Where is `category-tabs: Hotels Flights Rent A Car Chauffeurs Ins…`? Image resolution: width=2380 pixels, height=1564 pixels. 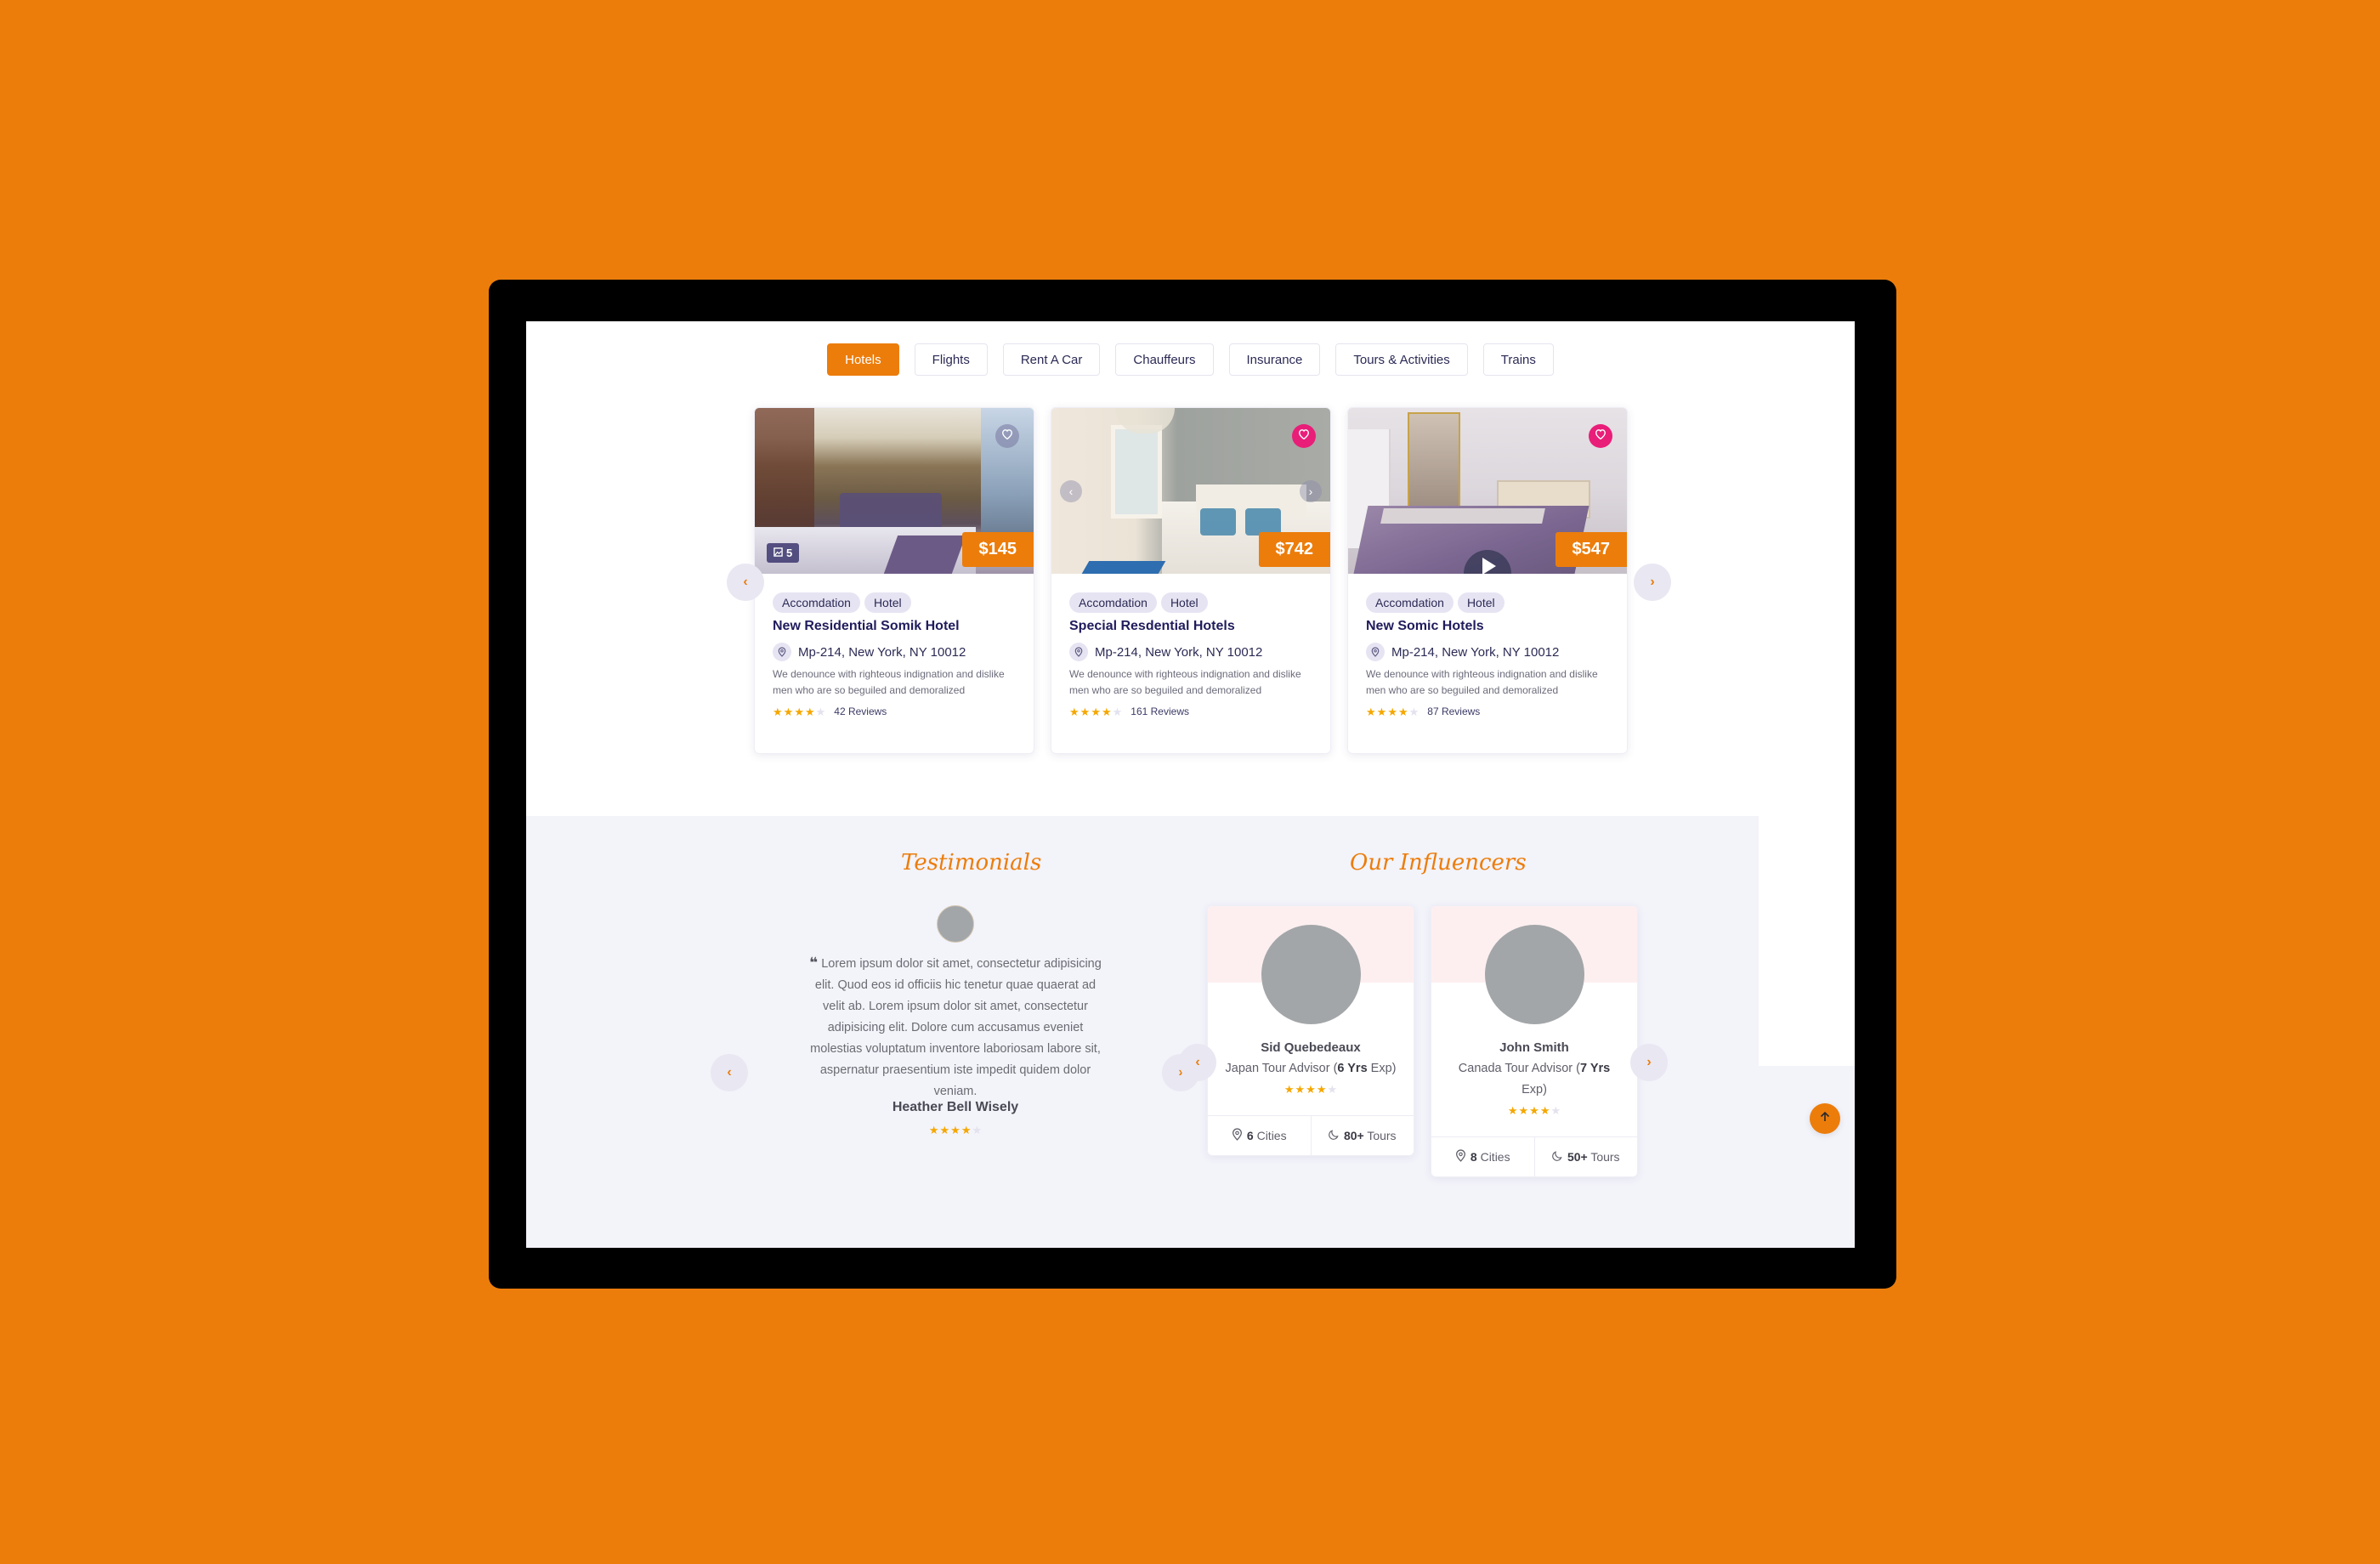
category-tabs: Hotels Flights Rent A Car Chauffeurs Ins… is located at coordinates (1190, 359).